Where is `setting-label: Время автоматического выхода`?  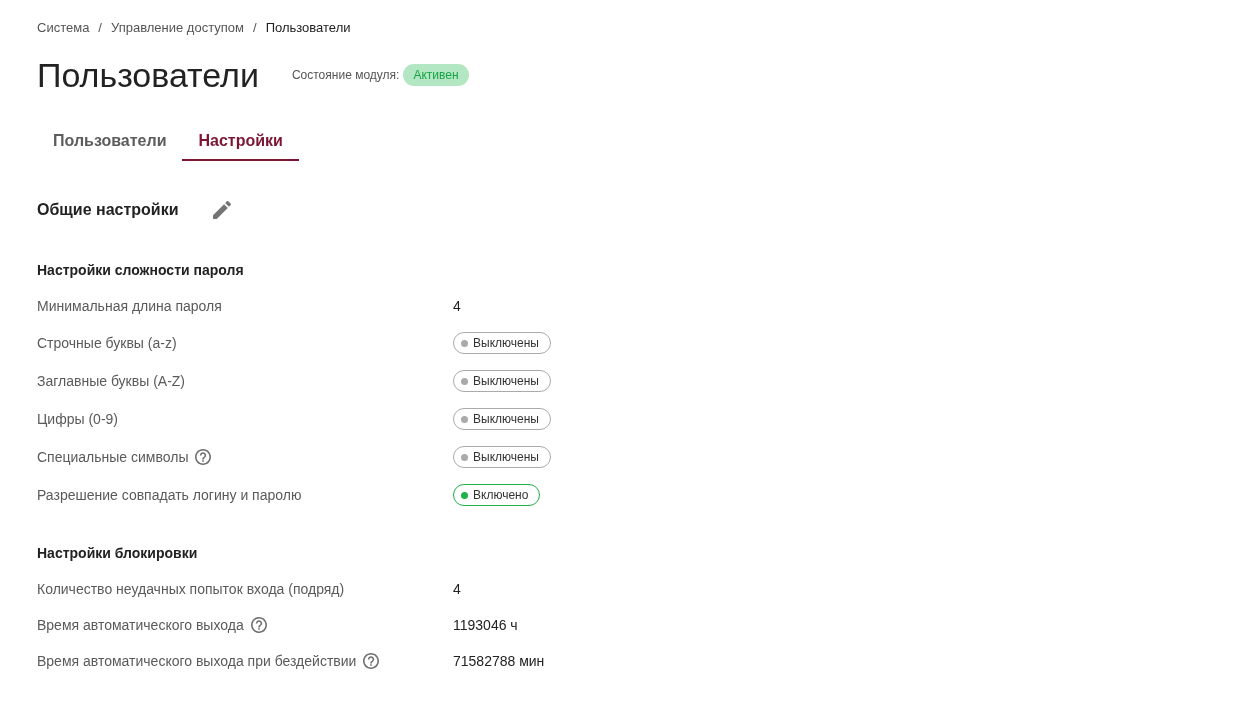
setting-label: Время автоматического выхода is located at coordinates (140, 625).